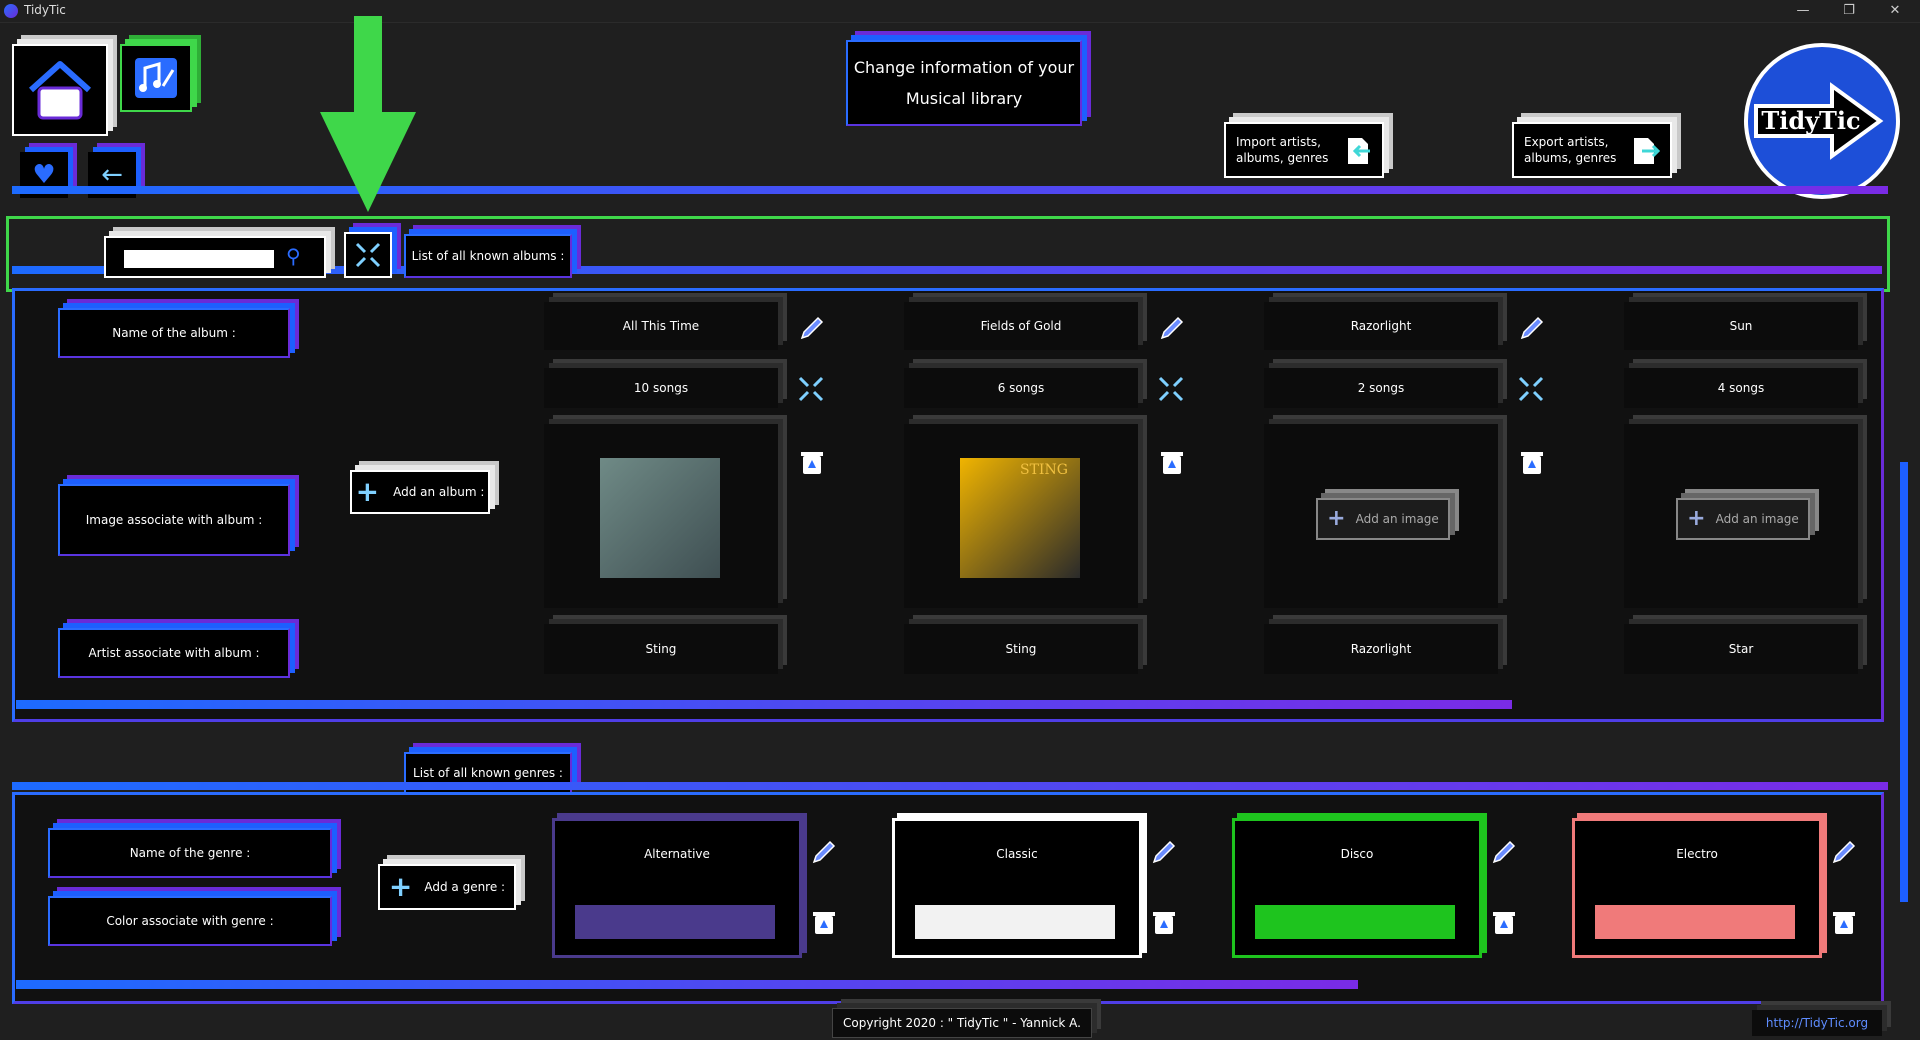 The width and height of the screenshot is (1920, 1040). What do you see at coordinates (439, 492) in the screenshot?
I see `add-album-label: Add an album :` at bounding box center [439, 492].